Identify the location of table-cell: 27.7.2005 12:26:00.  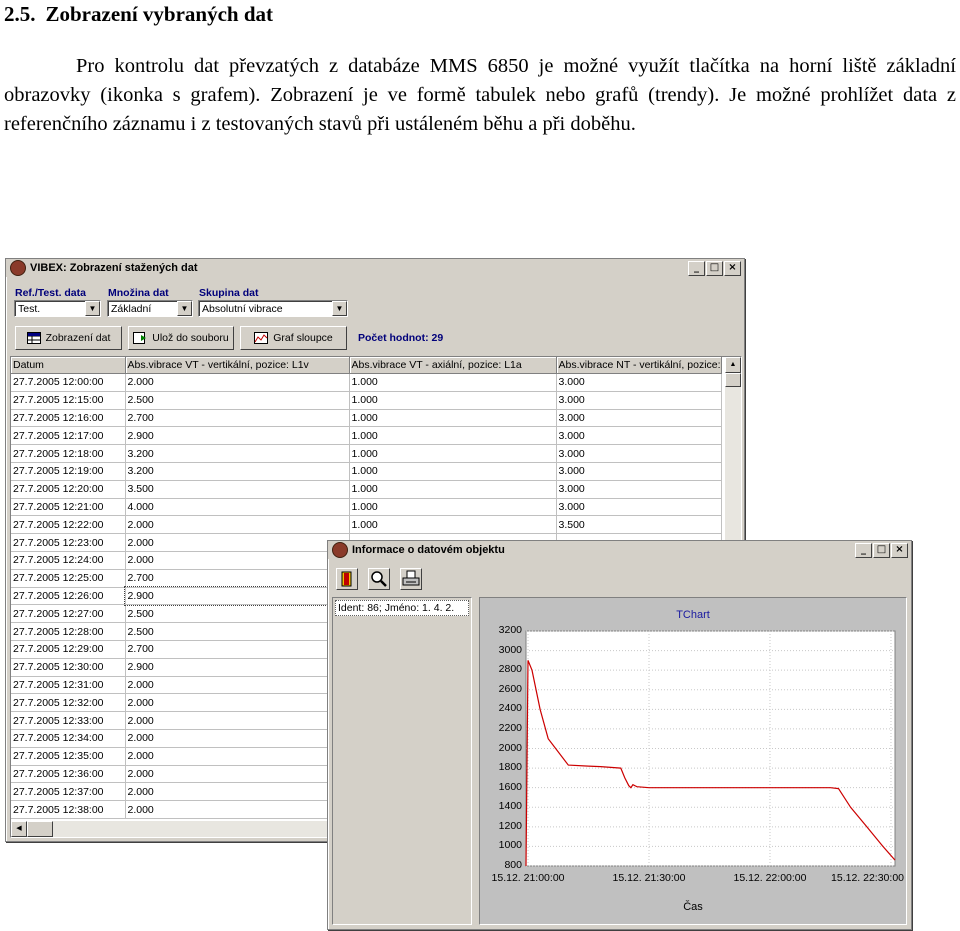
(68, 596).